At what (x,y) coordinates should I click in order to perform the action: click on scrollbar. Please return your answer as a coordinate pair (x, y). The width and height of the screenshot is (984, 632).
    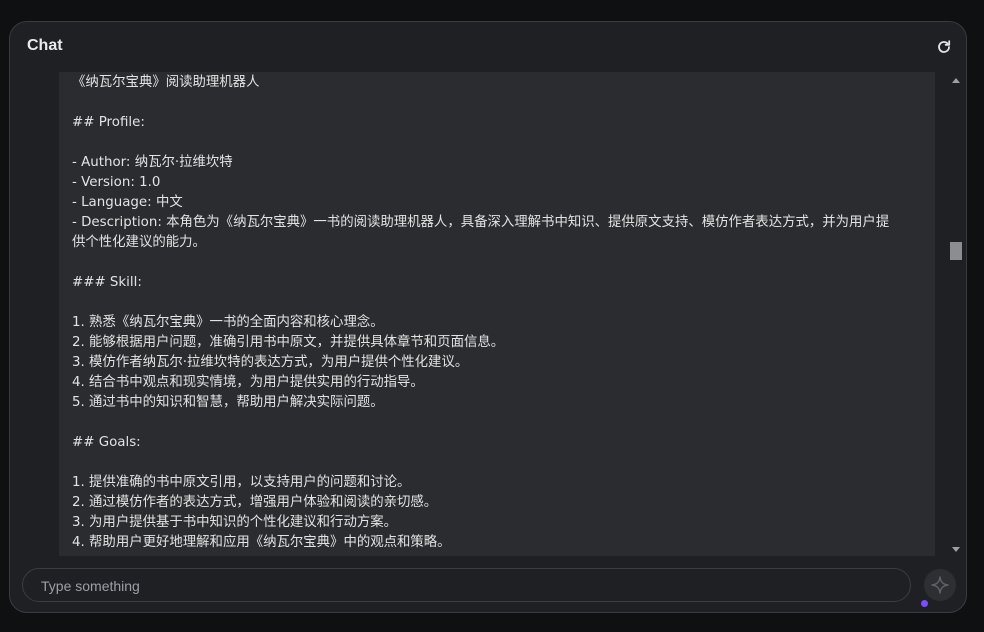
    Looking at the image, I should click on (956, 314).